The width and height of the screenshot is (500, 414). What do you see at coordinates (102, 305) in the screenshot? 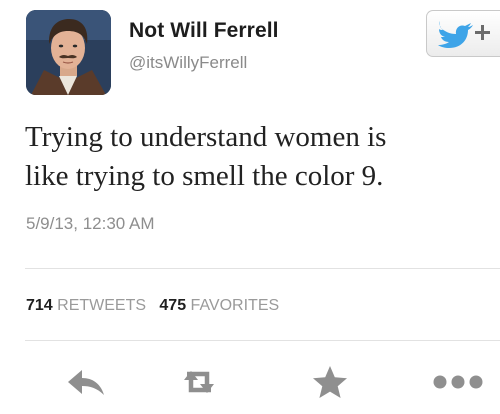
I see `retweets-label: RETWEETS` at bounding box center [102, 305].